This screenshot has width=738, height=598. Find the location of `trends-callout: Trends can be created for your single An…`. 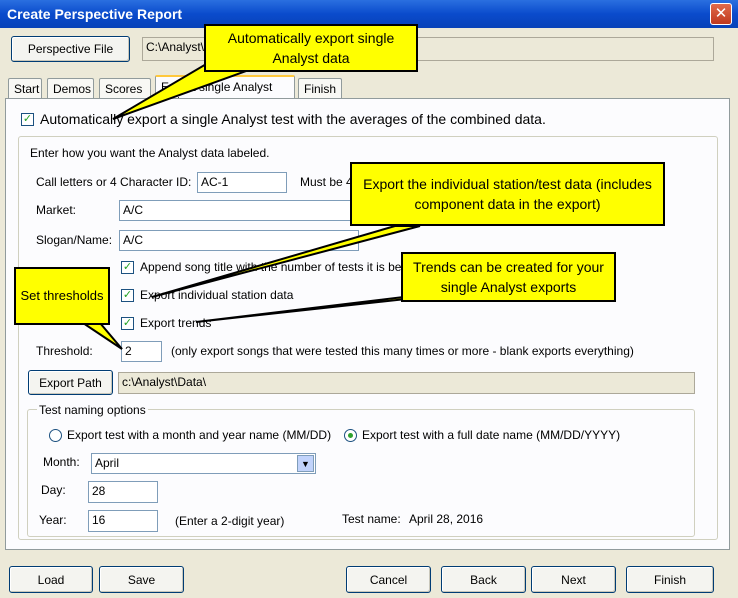

trends-callout: Trends can be created for your single An… is located at coordinates (508, 277).